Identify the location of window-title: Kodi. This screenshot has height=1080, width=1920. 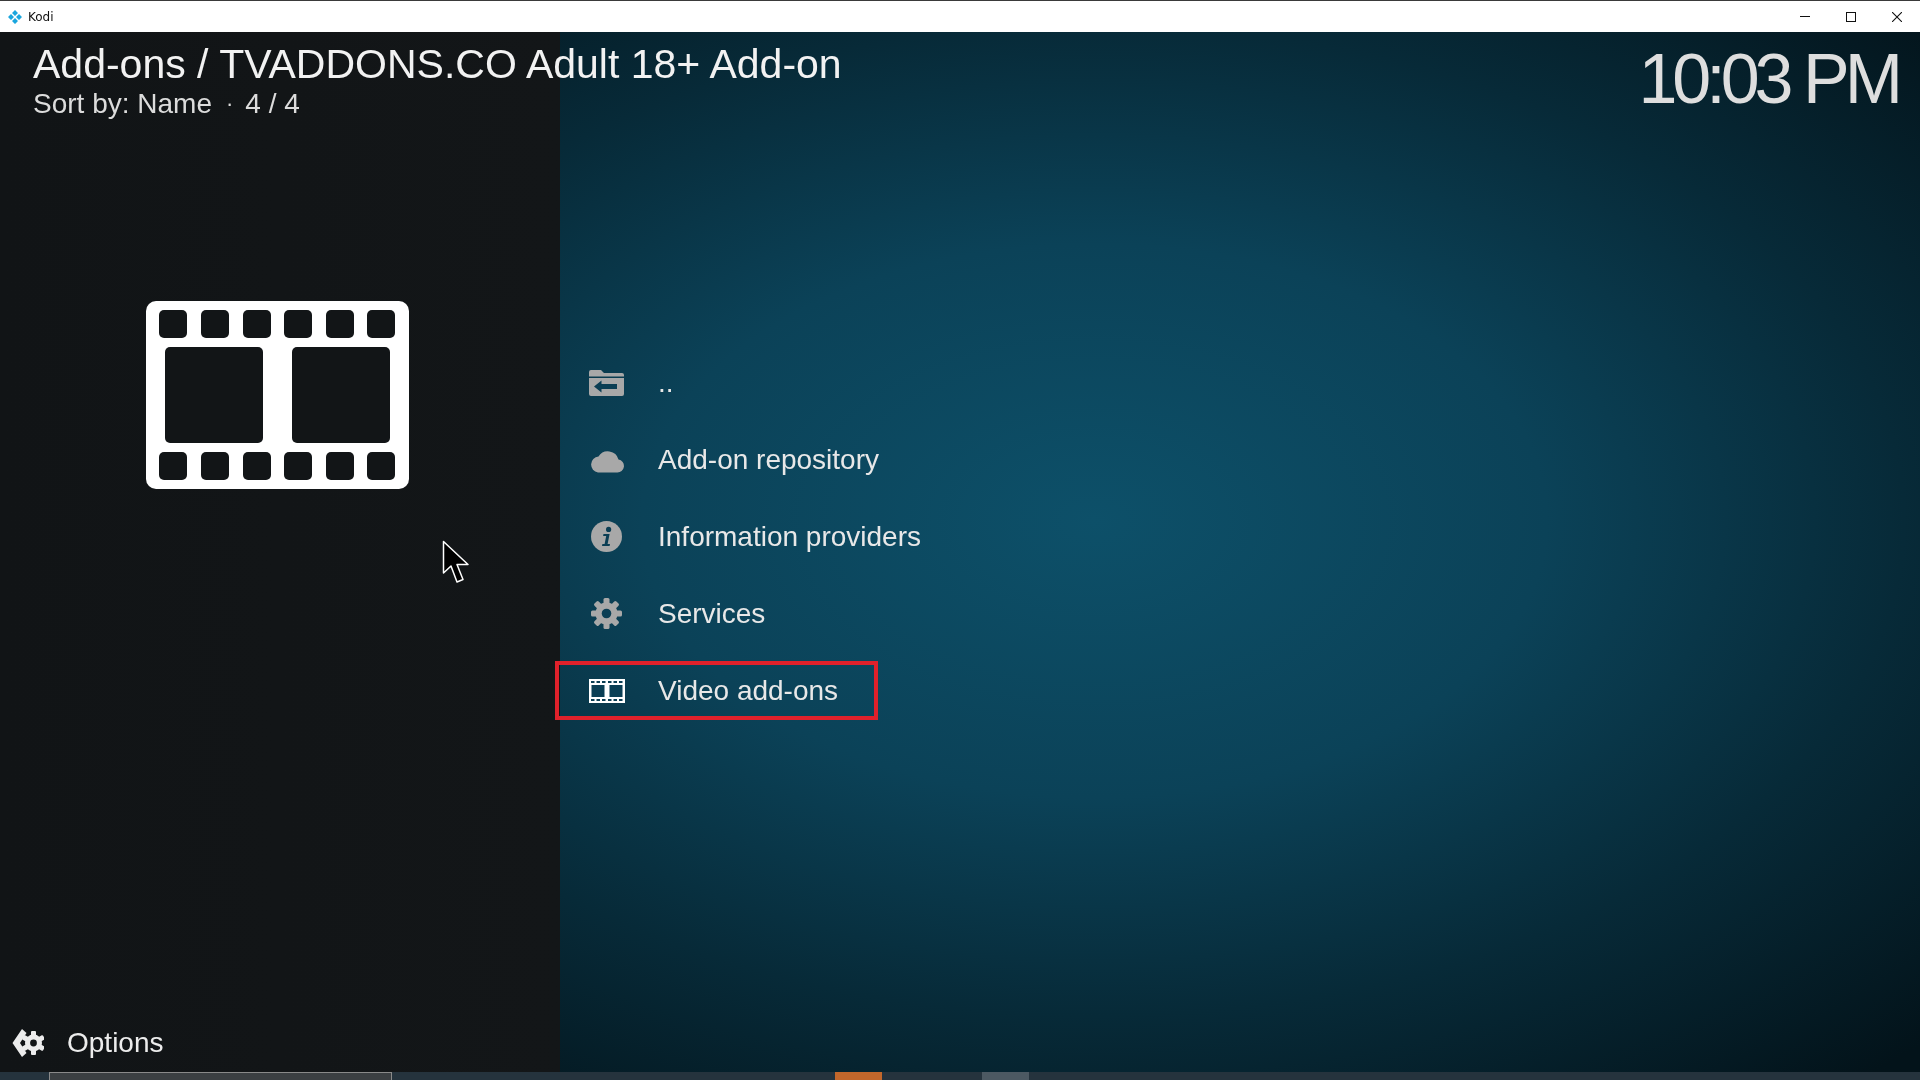
(41, 16).